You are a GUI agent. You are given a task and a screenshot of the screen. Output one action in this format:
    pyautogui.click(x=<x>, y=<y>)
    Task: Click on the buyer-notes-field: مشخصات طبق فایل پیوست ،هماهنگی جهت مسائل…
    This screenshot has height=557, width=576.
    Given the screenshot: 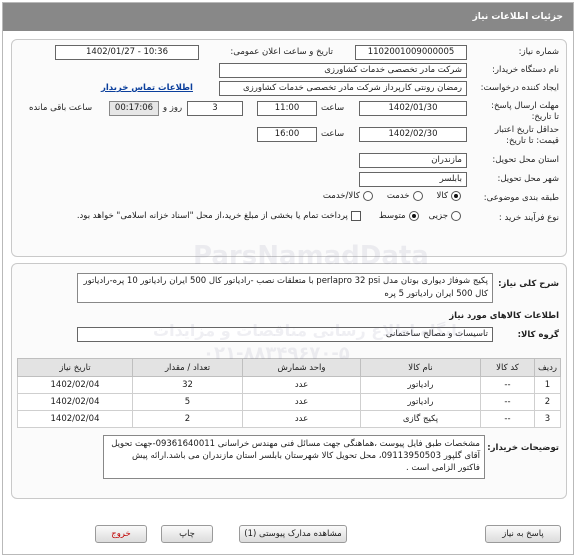 What is the action you would take?
    pyautogui.click(x=294, y=457)
    